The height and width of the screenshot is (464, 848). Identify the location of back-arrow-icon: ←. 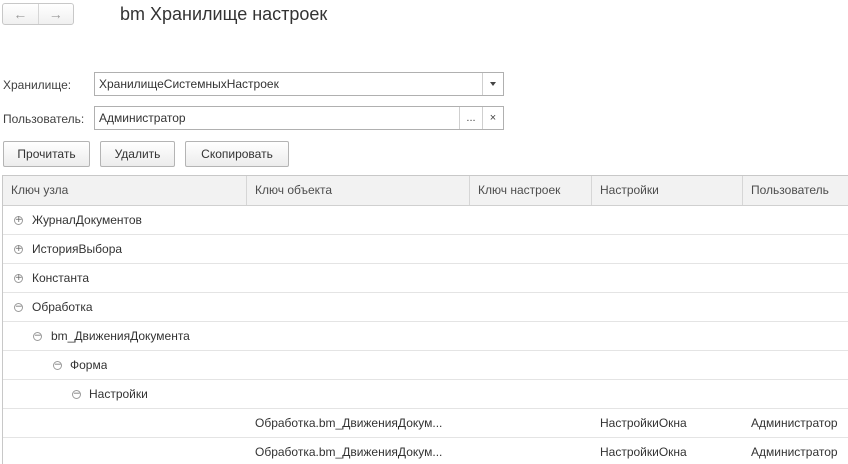
(20, 14).